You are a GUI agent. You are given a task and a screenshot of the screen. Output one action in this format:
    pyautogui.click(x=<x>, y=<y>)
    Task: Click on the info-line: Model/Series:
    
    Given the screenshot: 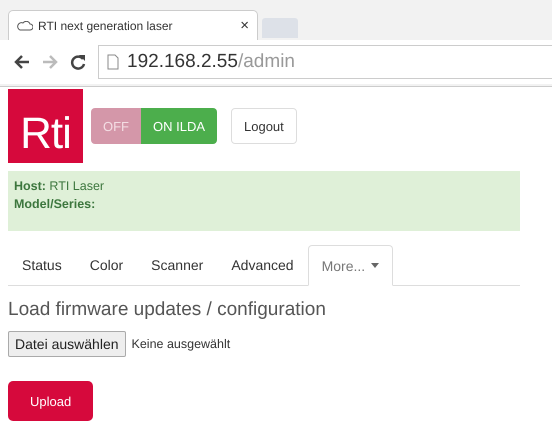 What is the action you would take?
    pyautogui.click(x=55, y=204)
    